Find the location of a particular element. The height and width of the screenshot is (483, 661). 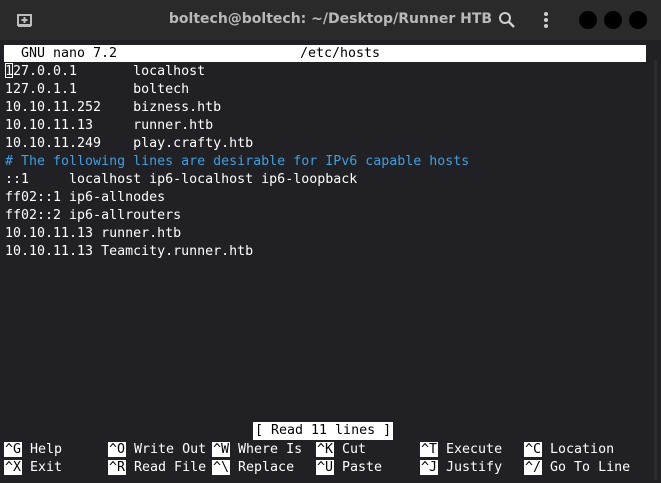

close-button is located at coordinates (638, 20).